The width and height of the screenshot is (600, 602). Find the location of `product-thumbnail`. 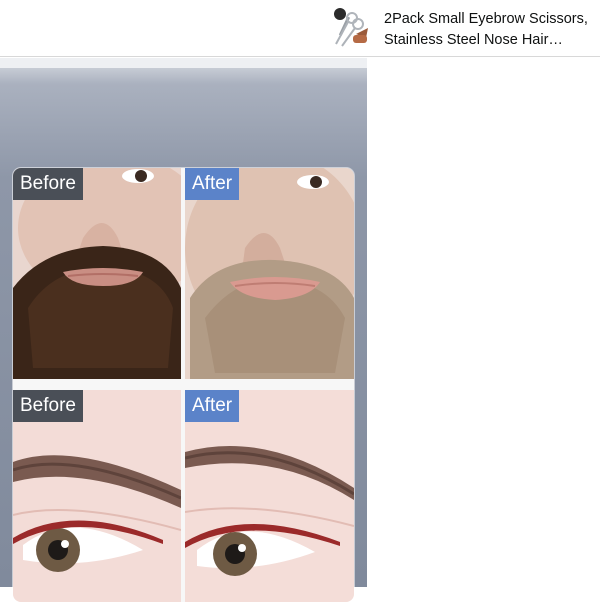

product-thumbnail is located at coordinates (350, 28).